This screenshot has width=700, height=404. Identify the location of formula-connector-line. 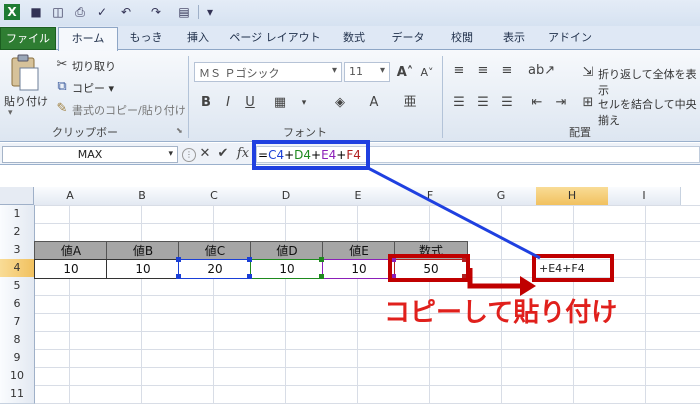
(454, 213).